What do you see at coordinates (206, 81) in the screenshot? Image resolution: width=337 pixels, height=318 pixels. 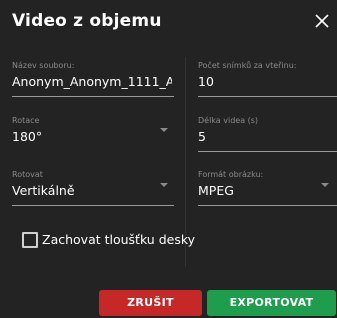 I see `fps-input: 10` at bounding box center [206, 81].